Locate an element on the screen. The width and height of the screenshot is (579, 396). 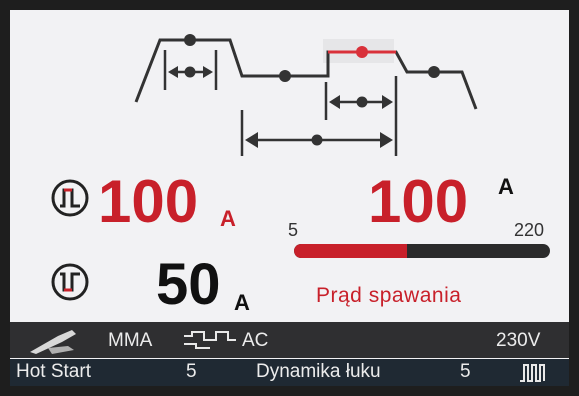
arc-force-label: Dynamika łuku is located at coordinates (318, 371).